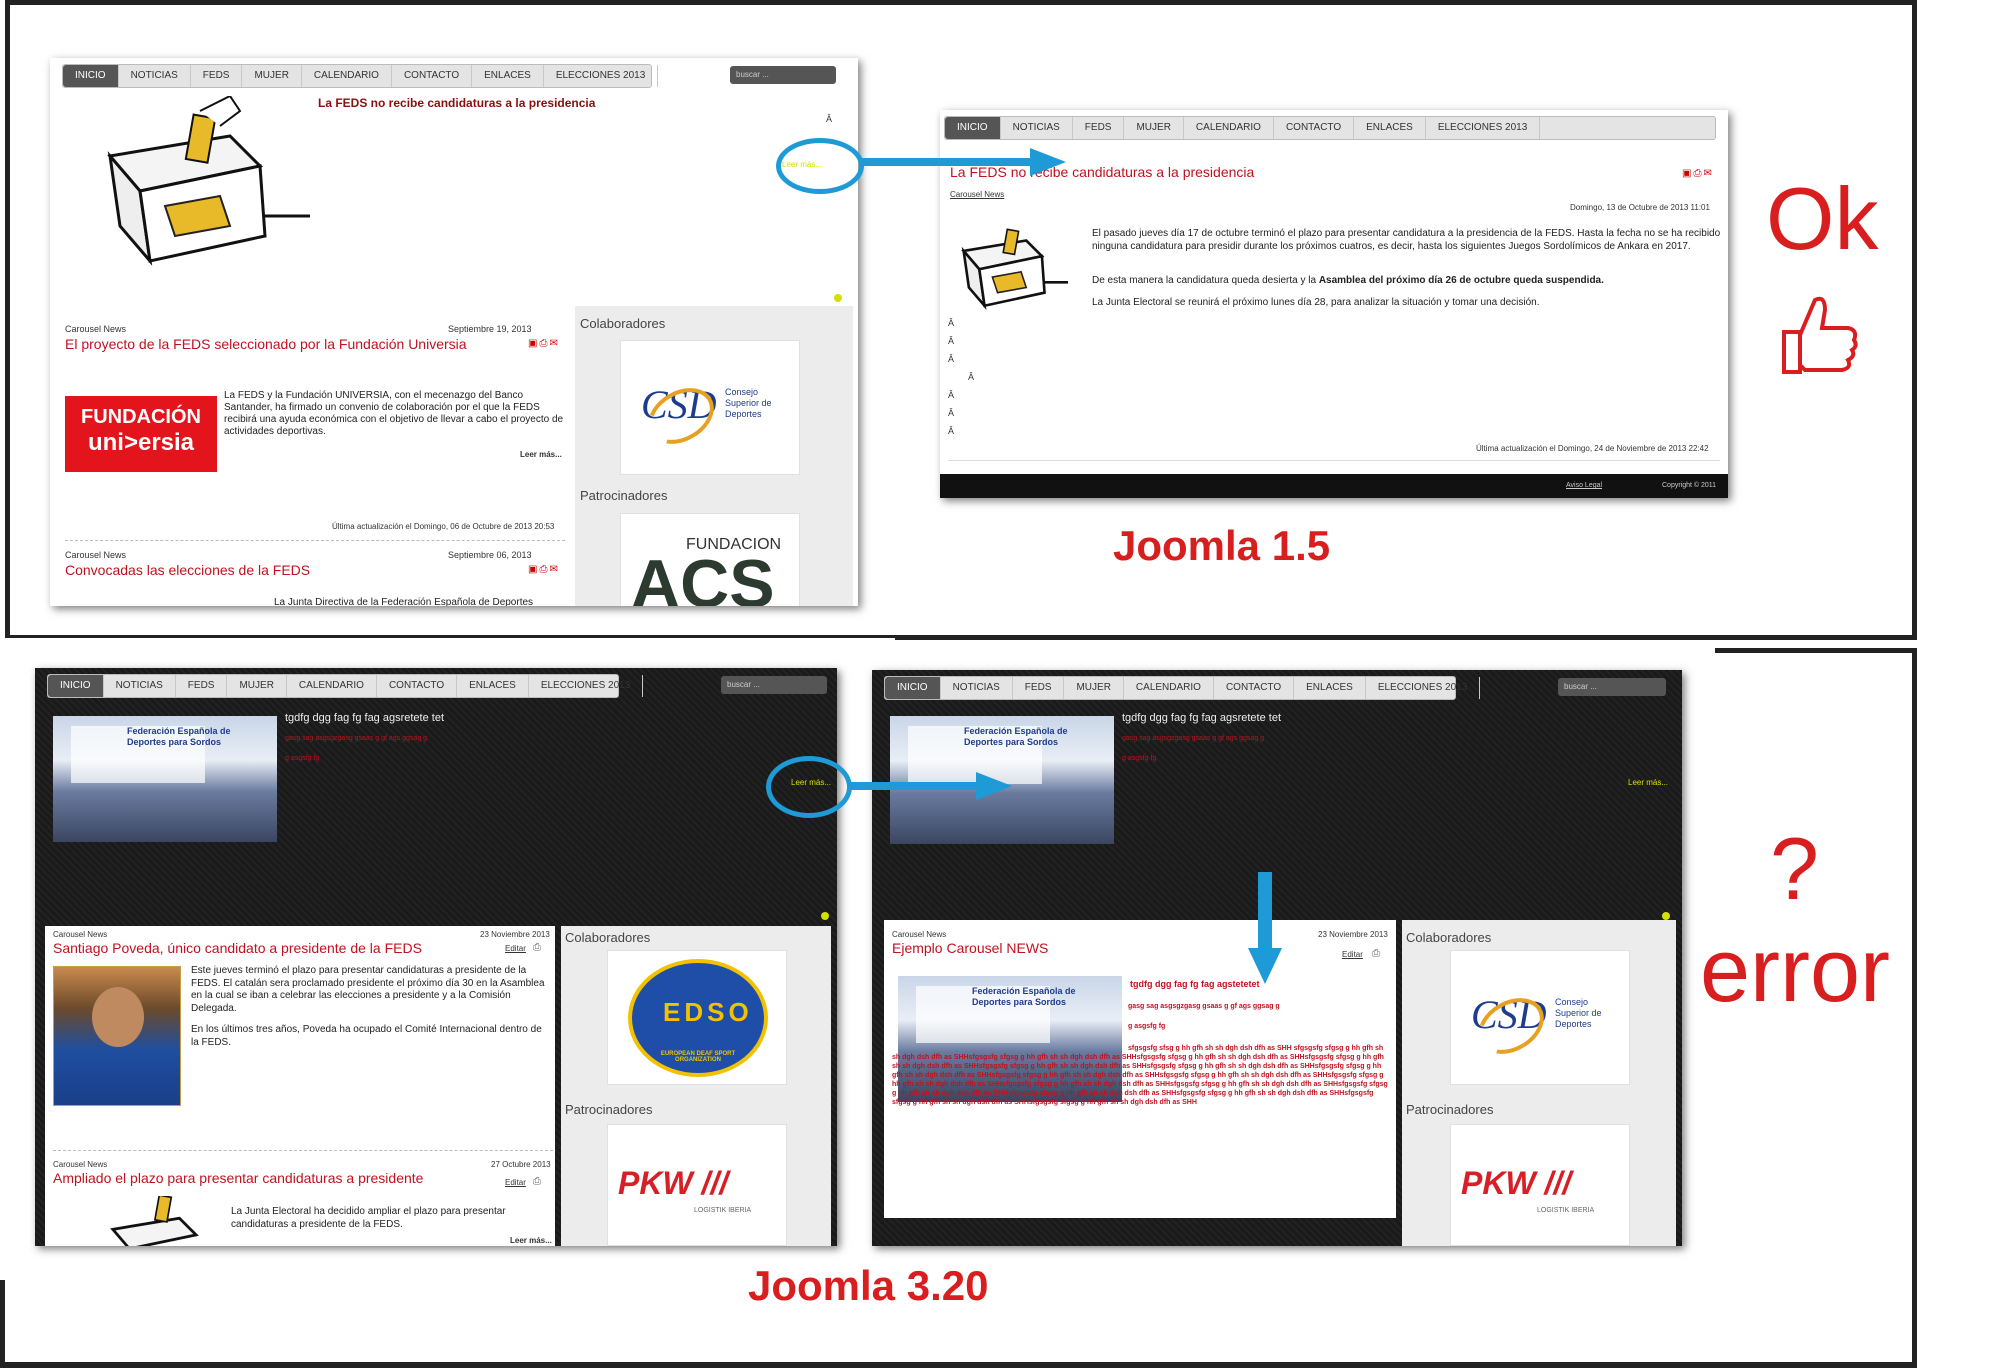 This screenshot has height=1368, width=2000. I want to click on face, so click(118, 1017).